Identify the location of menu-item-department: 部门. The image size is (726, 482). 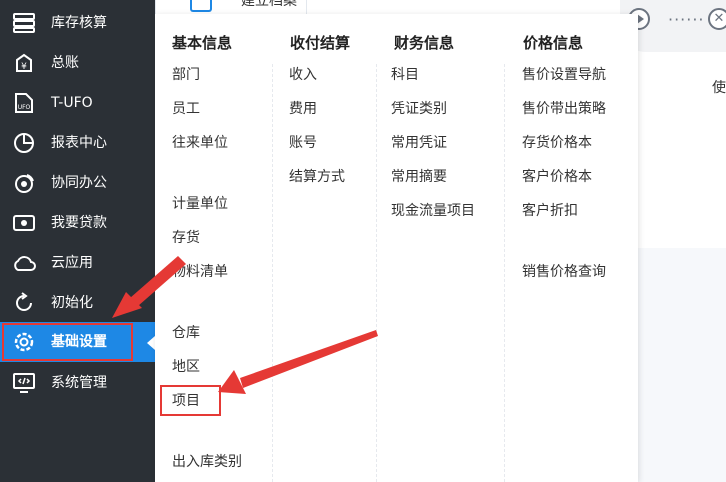
(186, 75).